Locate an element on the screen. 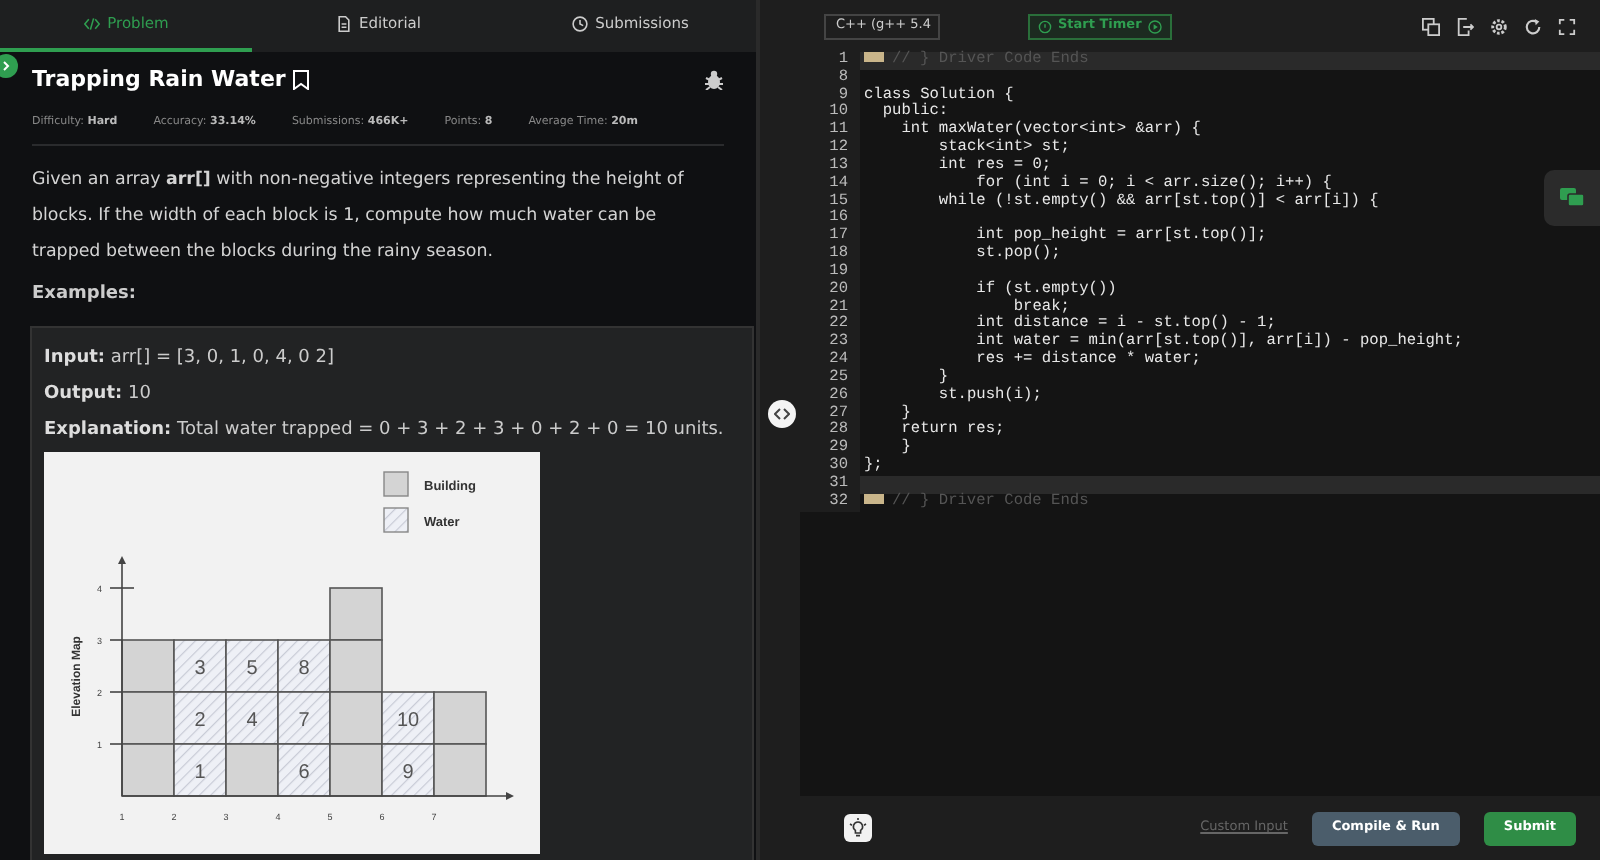  water-cell: 4 is located at coordinates (252, 718).